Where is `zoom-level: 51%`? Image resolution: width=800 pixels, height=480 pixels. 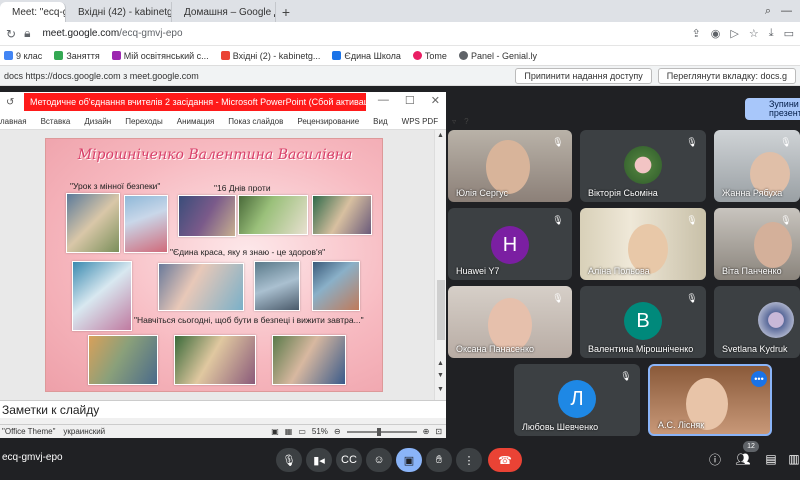 zoom-level: 51% is located at coordinates (320, 431).